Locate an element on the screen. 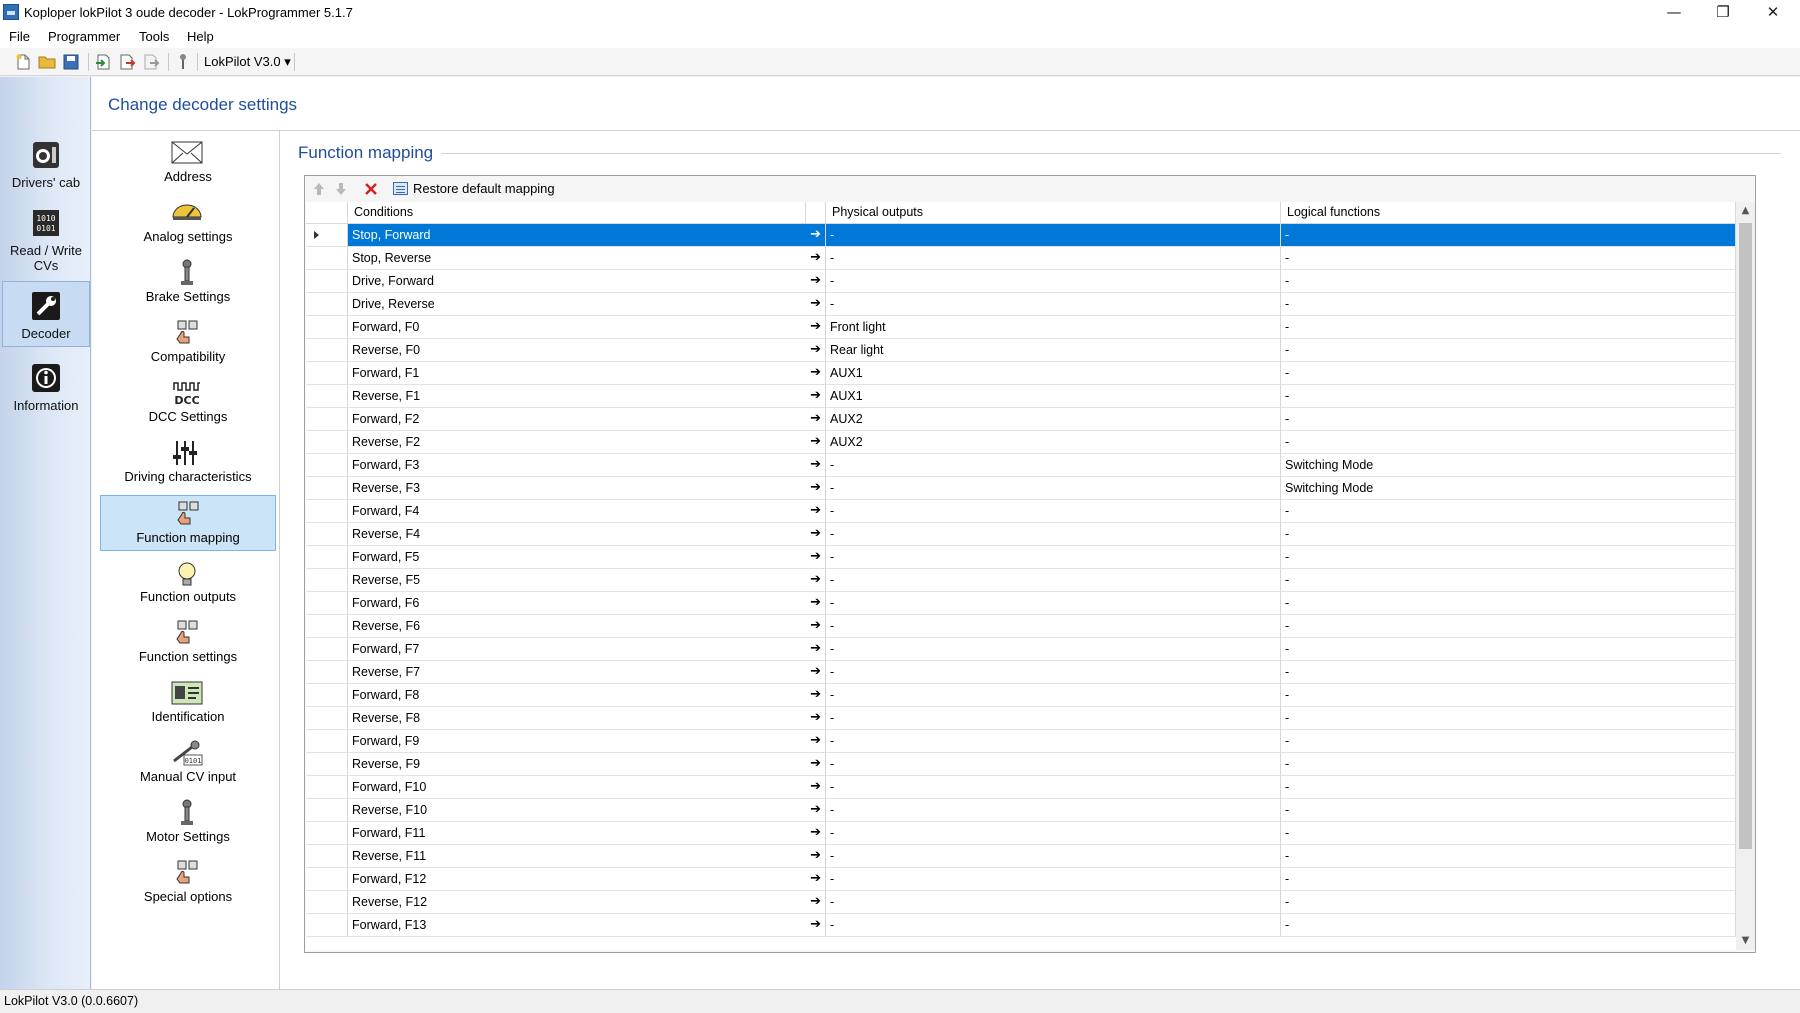  condition-cell: Forward, F1 ➔ is located at coordinates (587, 373).